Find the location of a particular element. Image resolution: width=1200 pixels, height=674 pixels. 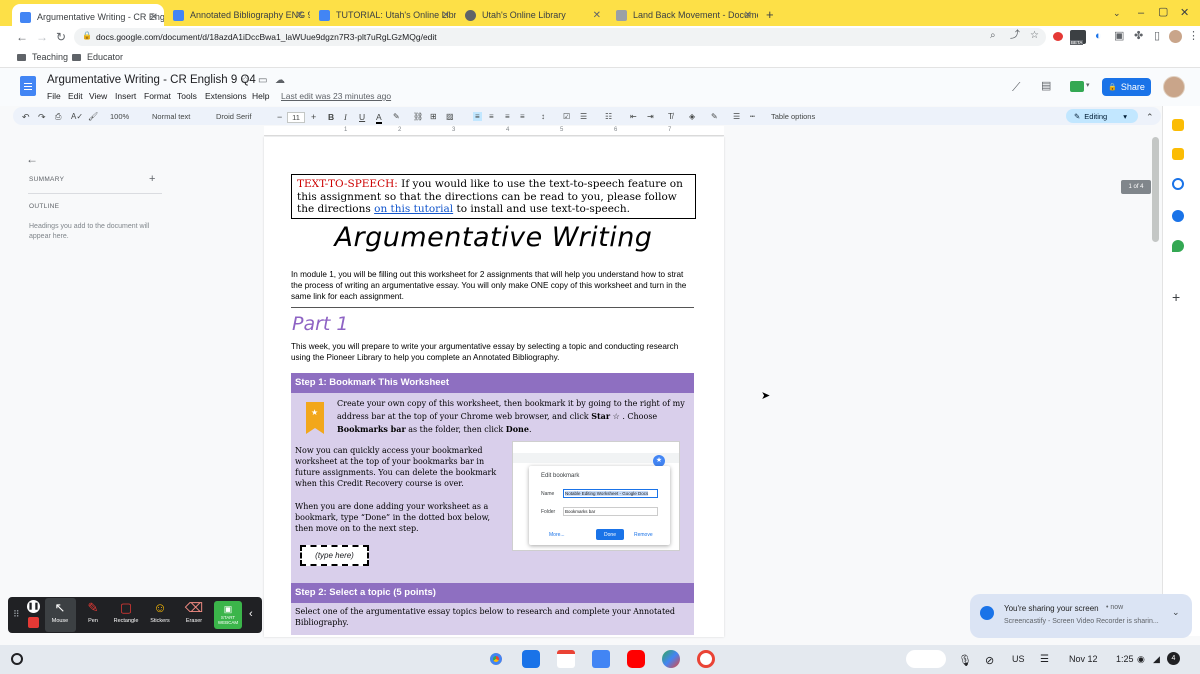

font-size-input: 11 is located at coordinates (296, 117).